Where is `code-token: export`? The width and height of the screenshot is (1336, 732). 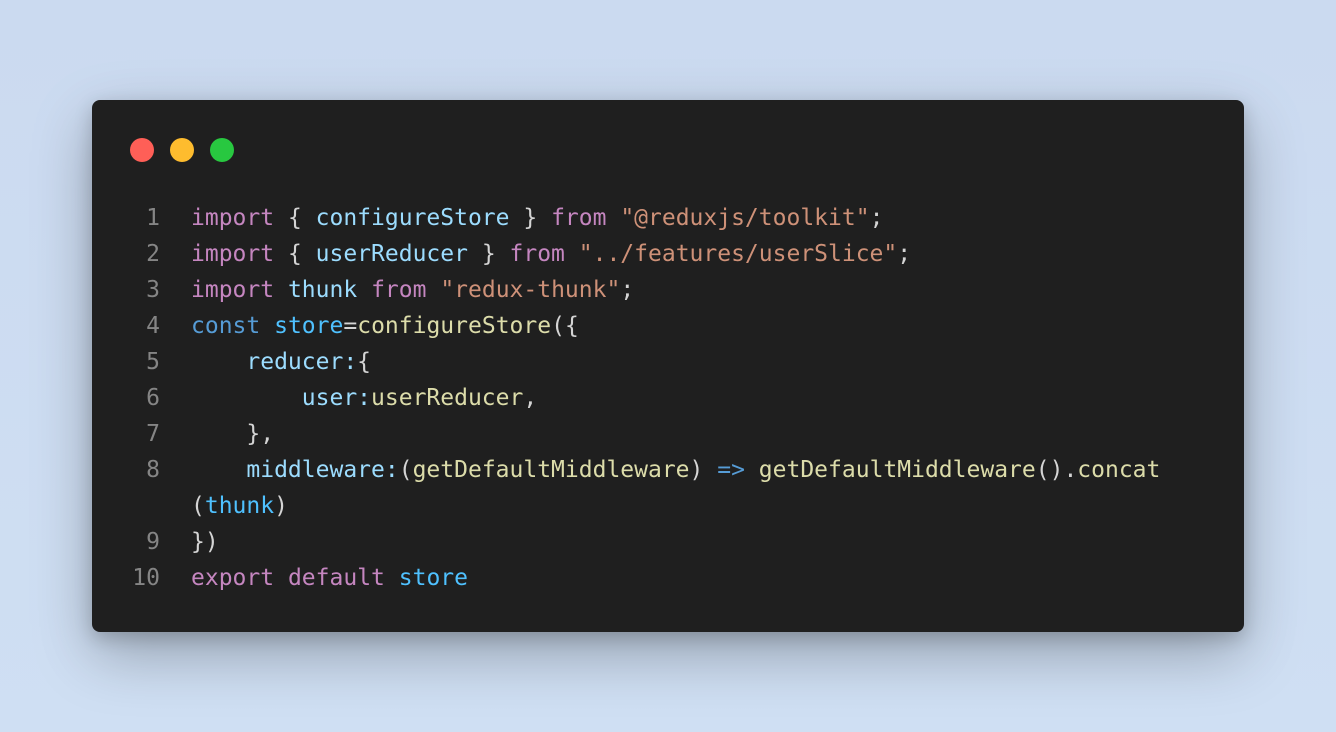
code-token: export is located at coordinates (233, 578).